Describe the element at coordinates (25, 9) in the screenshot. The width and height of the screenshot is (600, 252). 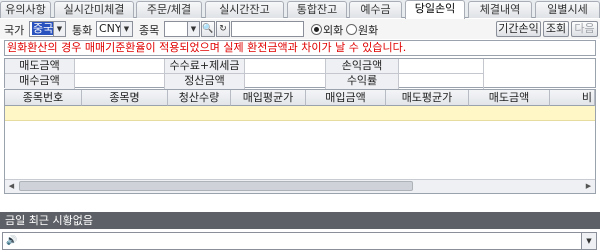
I see `tab-notice: 유의사항` at that location.